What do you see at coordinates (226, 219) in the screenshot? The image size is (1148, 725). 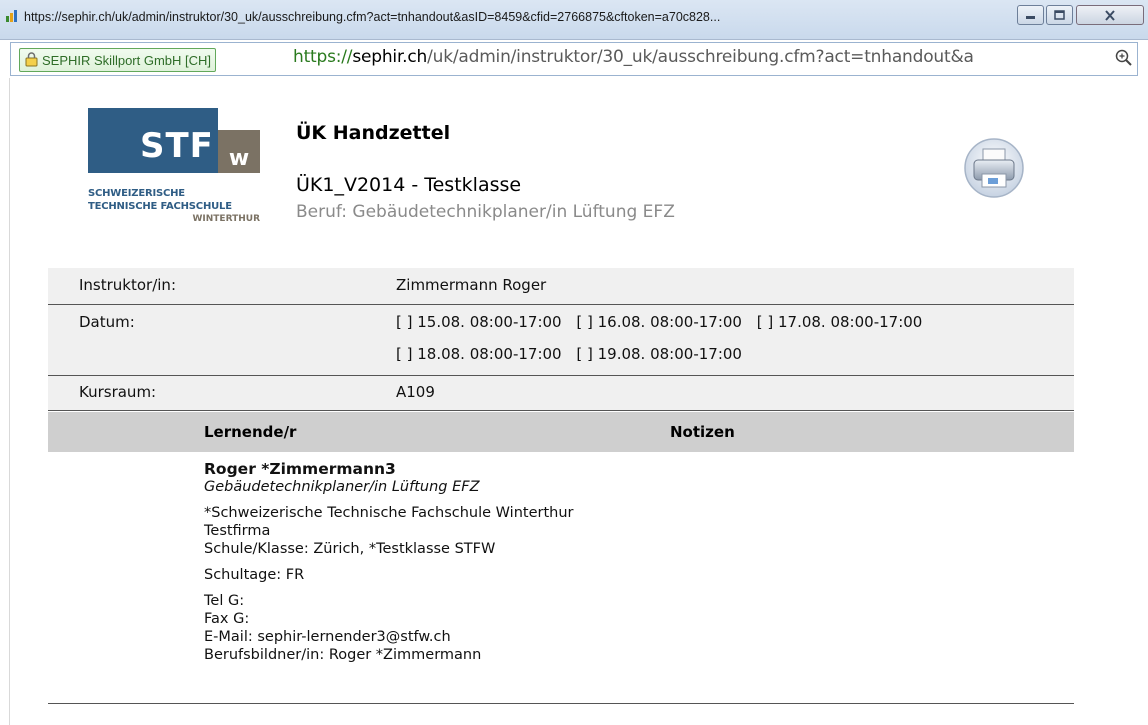 I see `logo-line3: WINTERTHUR` at bounding box center [226, 219].